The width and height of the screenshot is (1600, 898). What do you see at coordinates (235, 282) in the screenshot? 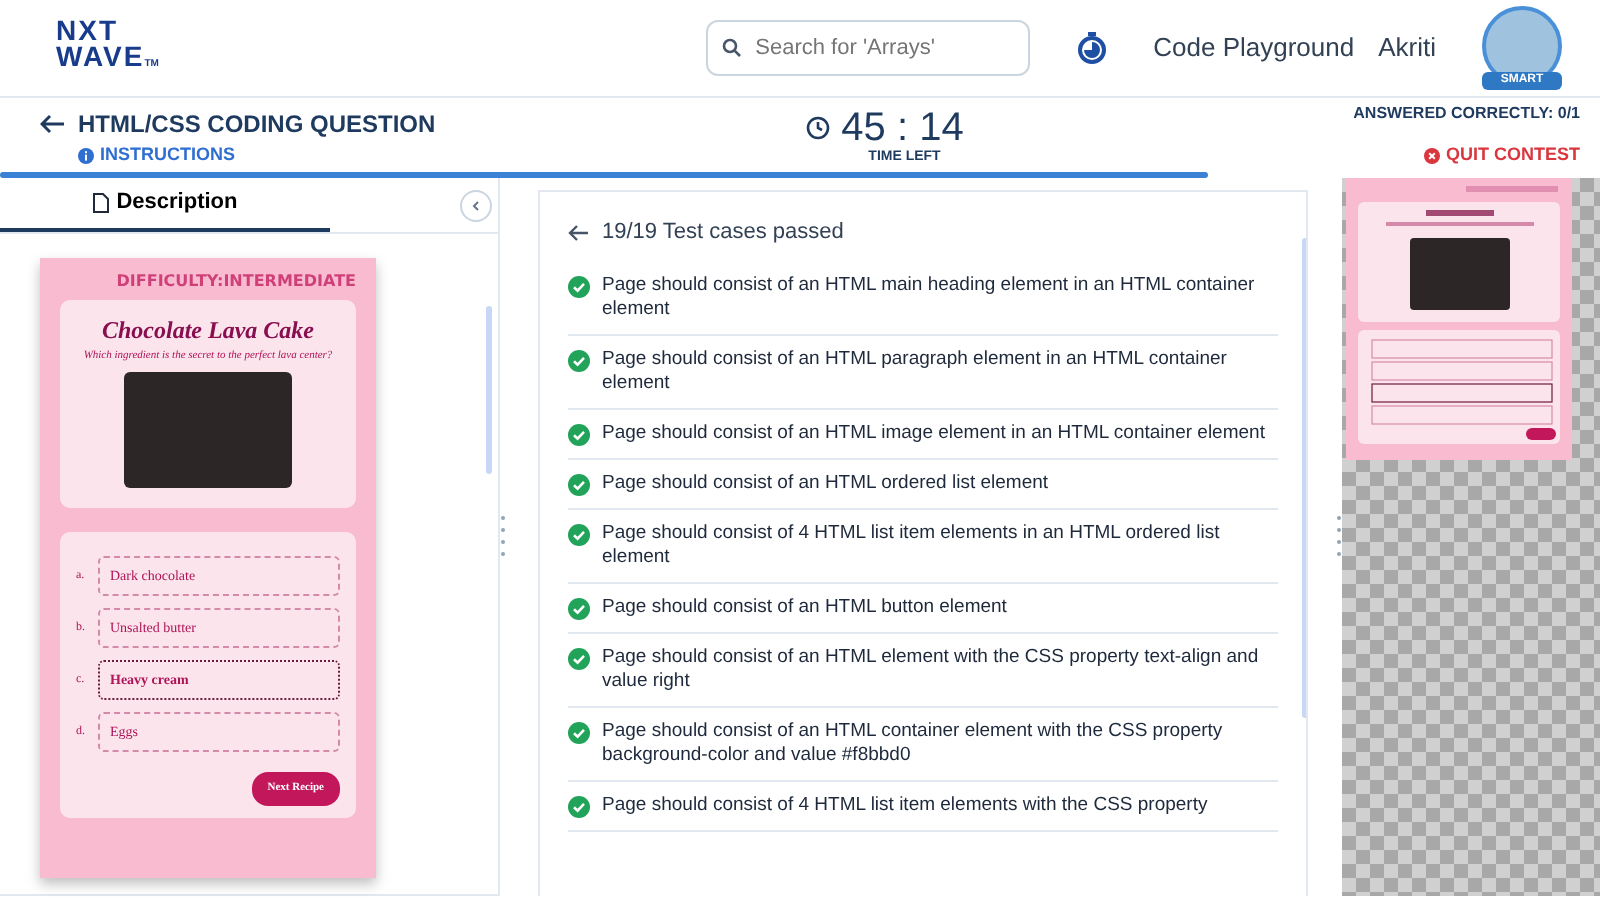
I see `difficulty-label: DIFFICULTY:INTERMEDIATE` at bounding box center [235, 282].